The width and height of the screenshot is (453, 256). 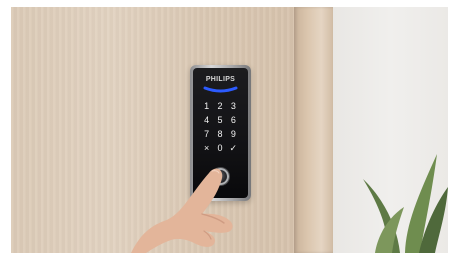 What do you see at coordinates (405, 203) in the screenshot?
I see `plant-icon` at bounding box center [405, 203].